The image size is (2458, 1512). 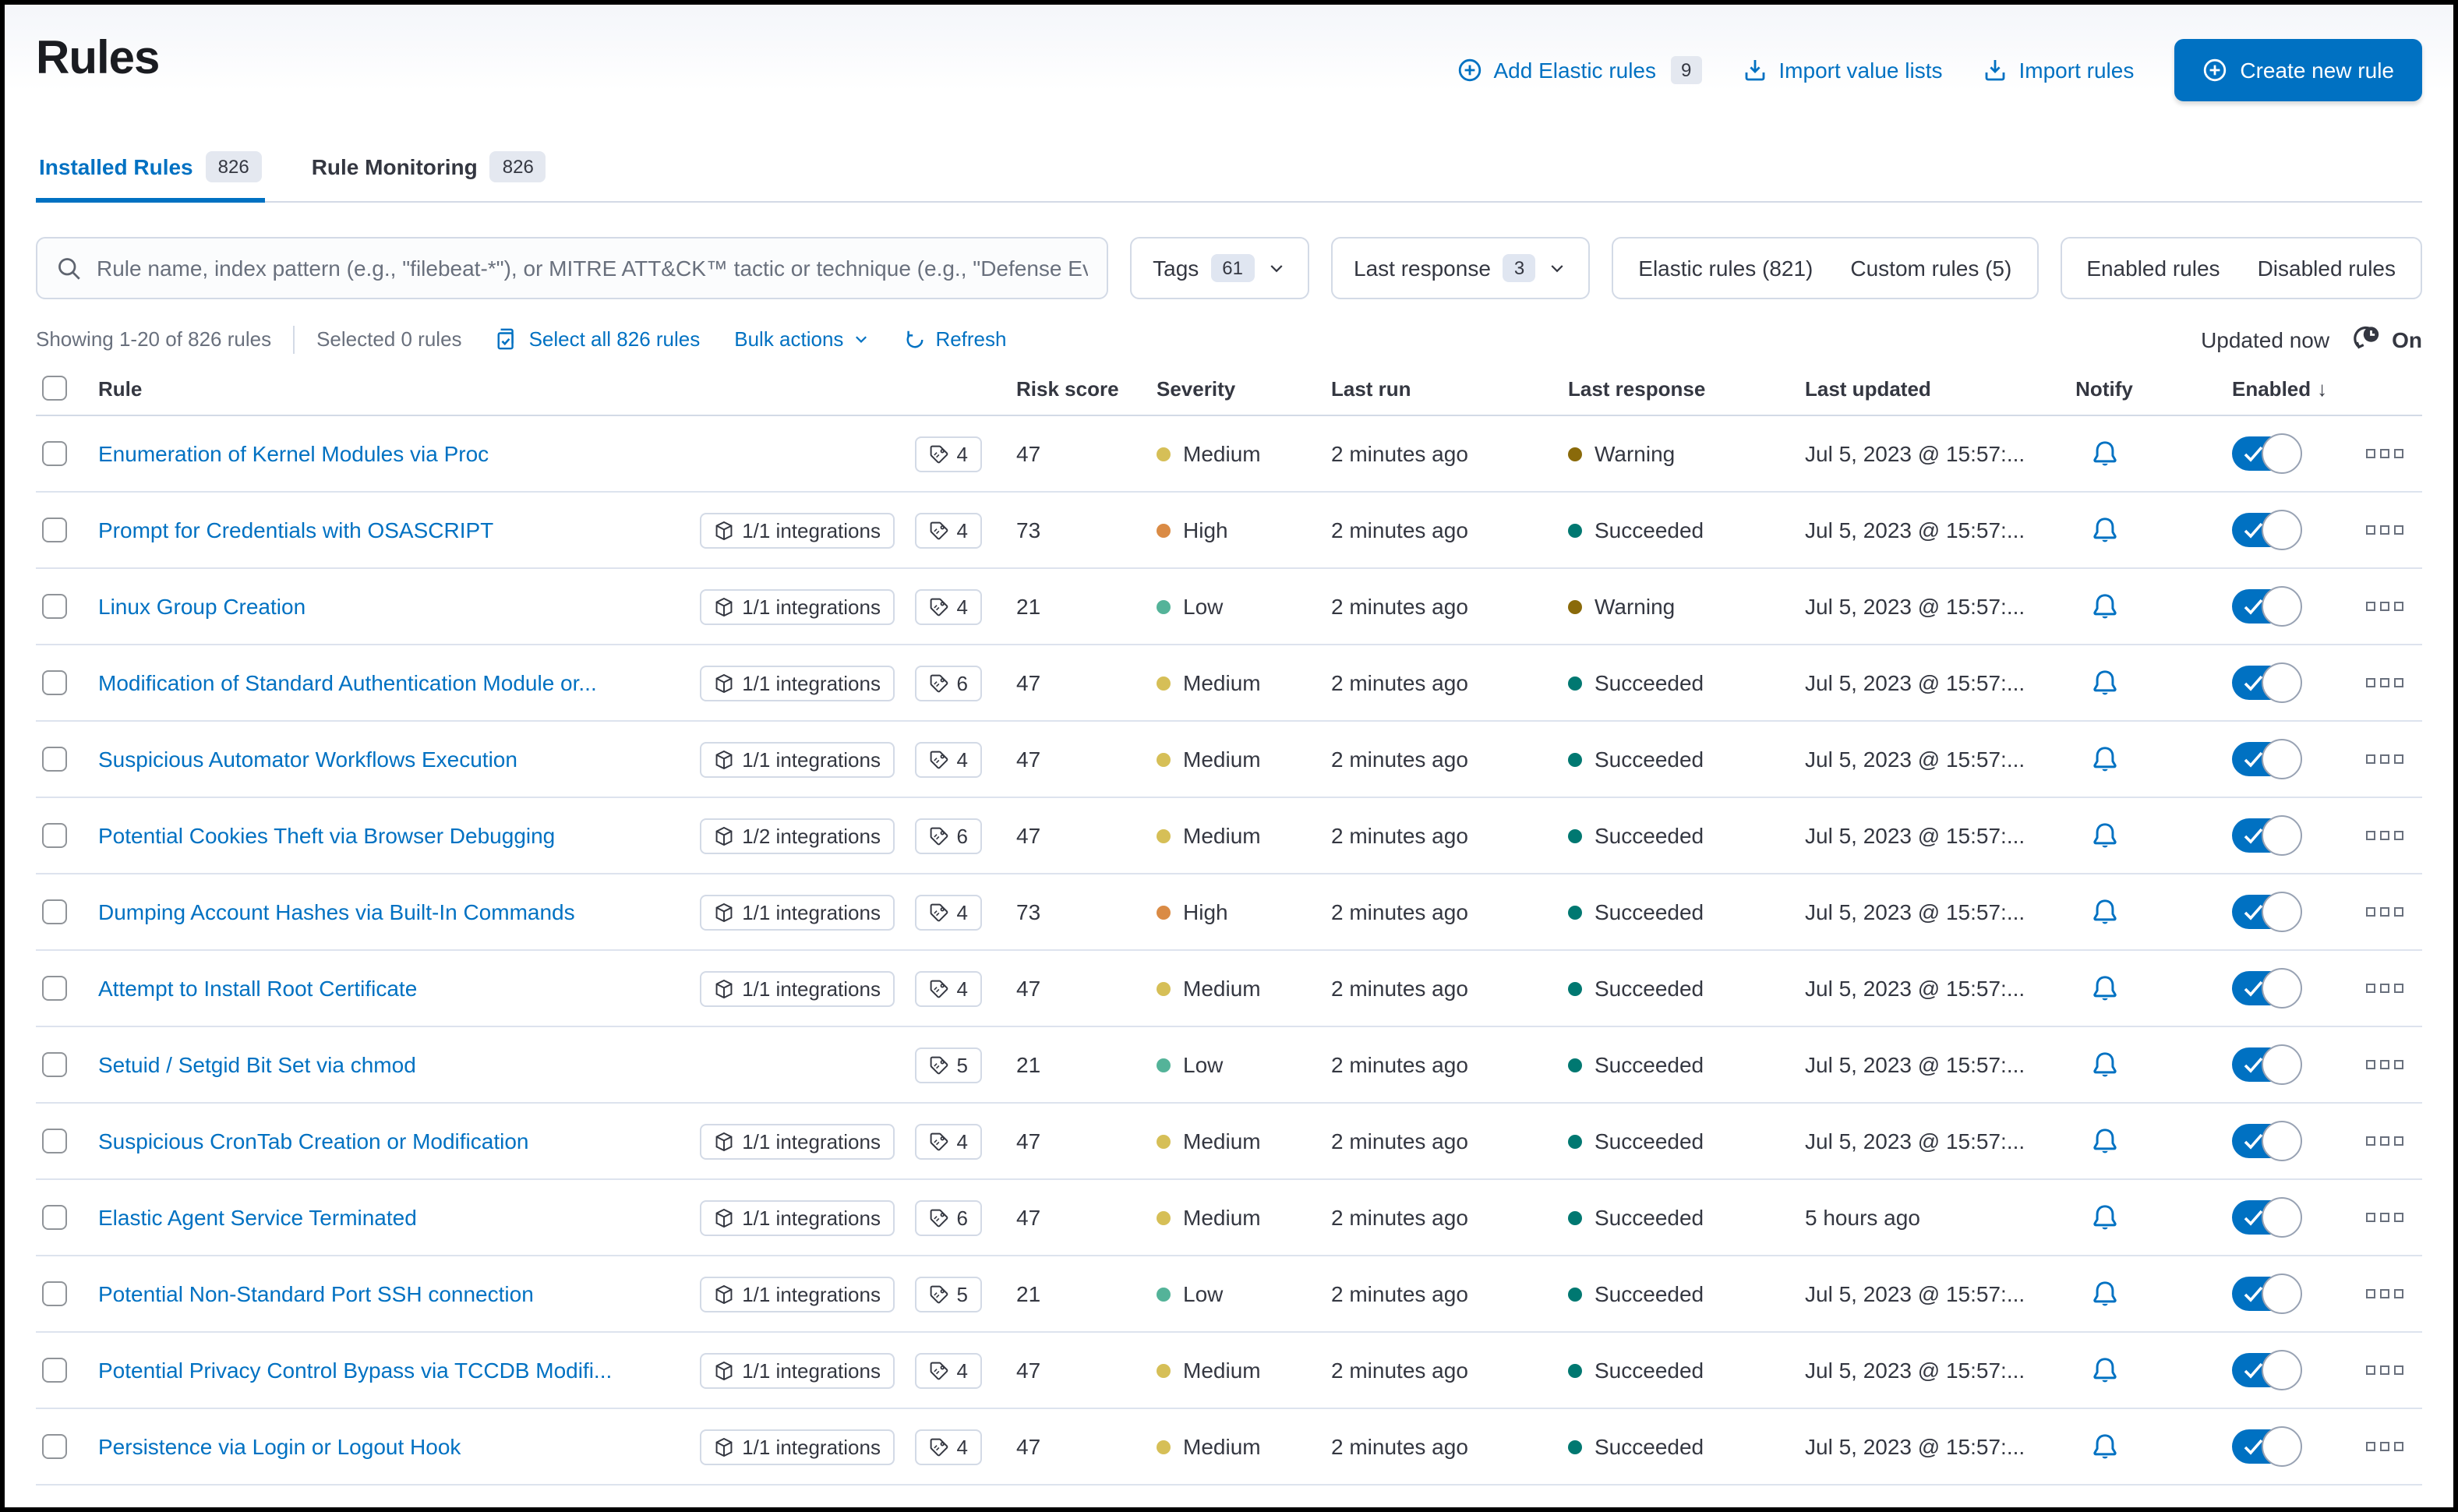 What do you see at coordinates (598, 339) in the screenshot?
I see `select-all-rules-link: Select all 826 rules` at bounding box center [598, 339].